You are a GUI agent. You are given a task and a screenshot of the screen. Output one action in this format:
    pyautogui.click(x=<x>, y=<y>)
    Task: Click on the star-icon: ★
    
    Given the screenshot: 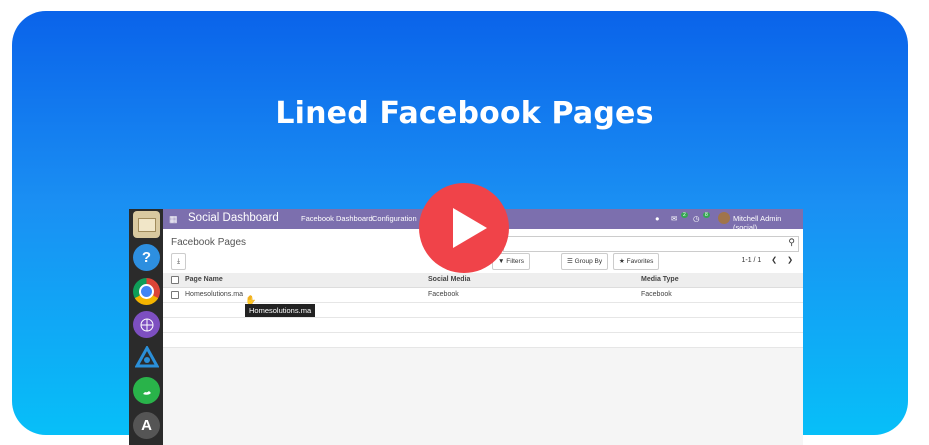 What is the action you would take?
    pyautogui.click(x=623, y=261)
    